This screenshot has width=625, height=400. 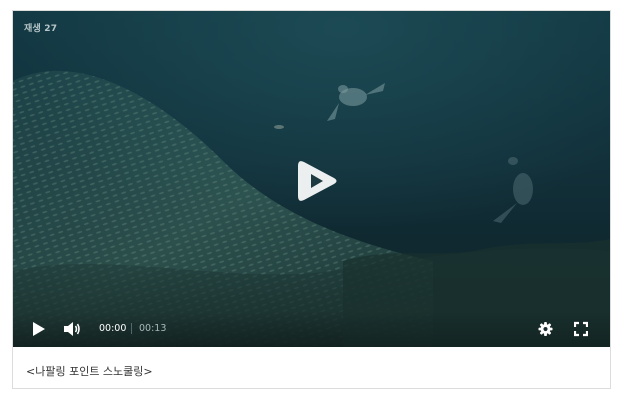 What do you see at coordinates (89, 371) in the screenshot?
I see `video-caption: <나팔링 포인트 스노쿨링>` at bounding box center [89, 371].